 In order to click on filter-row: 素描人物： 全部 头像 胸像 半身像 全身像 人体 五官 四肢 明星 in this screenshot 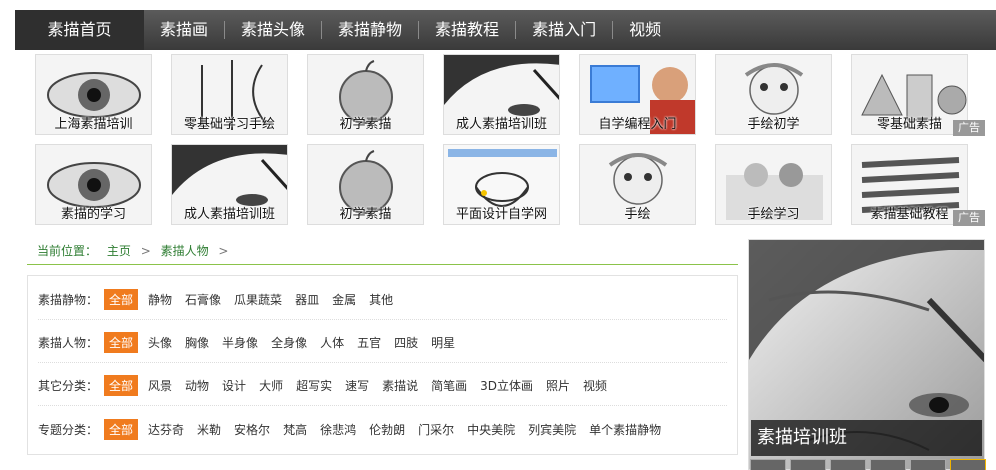, I will do `click(382, 343)`.